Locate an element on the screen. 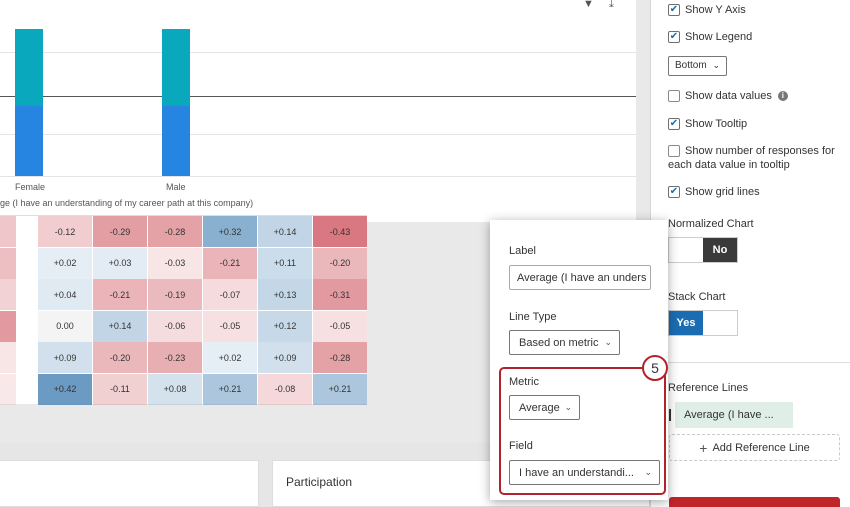 The width and height of the screenshot is (850, 507). heatmap-cell: -0.08 is located at coordinates (285, 389).